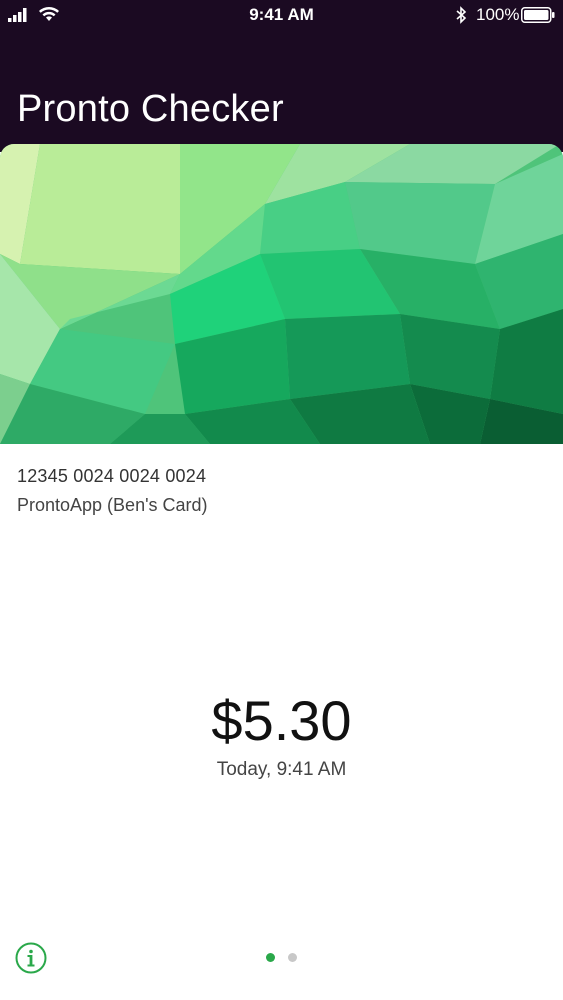 The image size is (563, 1000). What do you see at coordinates (538, 15) in the screenshot?
I see `battery-icon` at bounding box center [538, 15].